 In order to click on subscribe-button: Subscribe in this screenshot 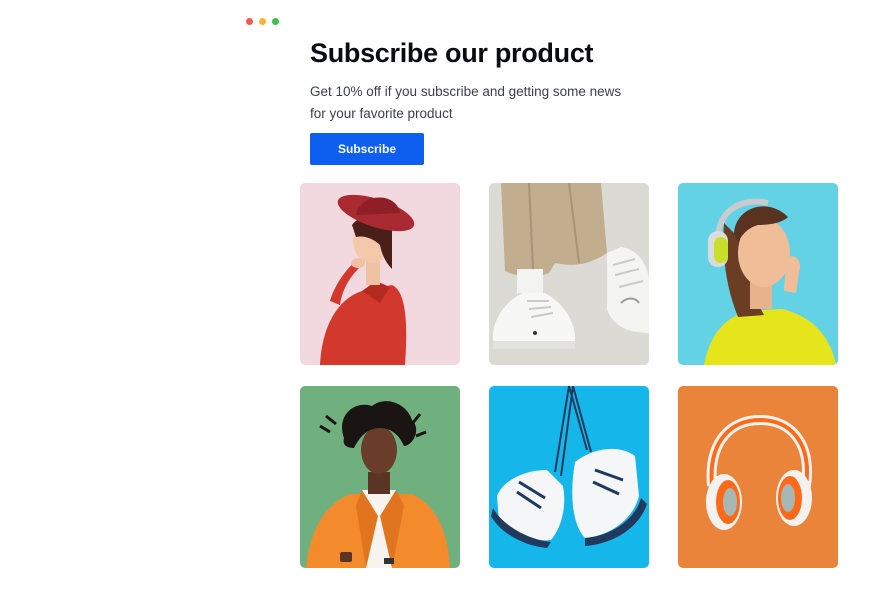, I will do `click(367, 149)`.